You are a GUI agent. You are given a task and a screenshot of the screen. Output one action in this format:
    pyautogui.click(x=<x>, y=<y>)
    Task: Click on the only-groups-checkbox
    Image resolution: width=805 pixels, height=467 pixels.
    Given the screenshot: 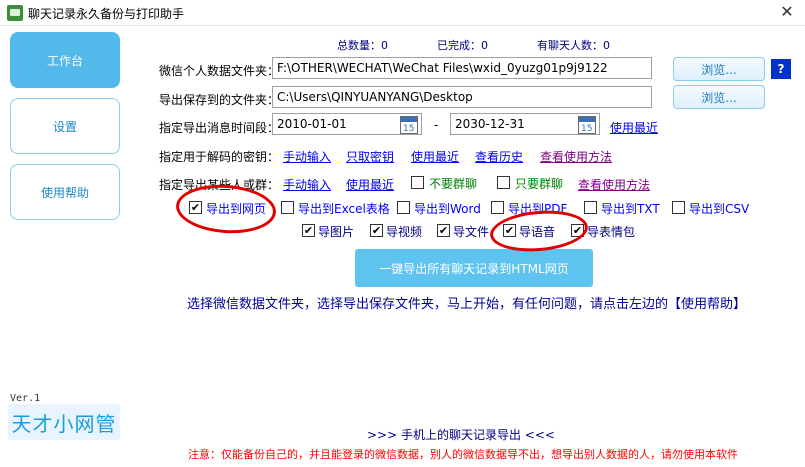 What is the action you would take?
    pyautogui.click(x=503, y=182)
    